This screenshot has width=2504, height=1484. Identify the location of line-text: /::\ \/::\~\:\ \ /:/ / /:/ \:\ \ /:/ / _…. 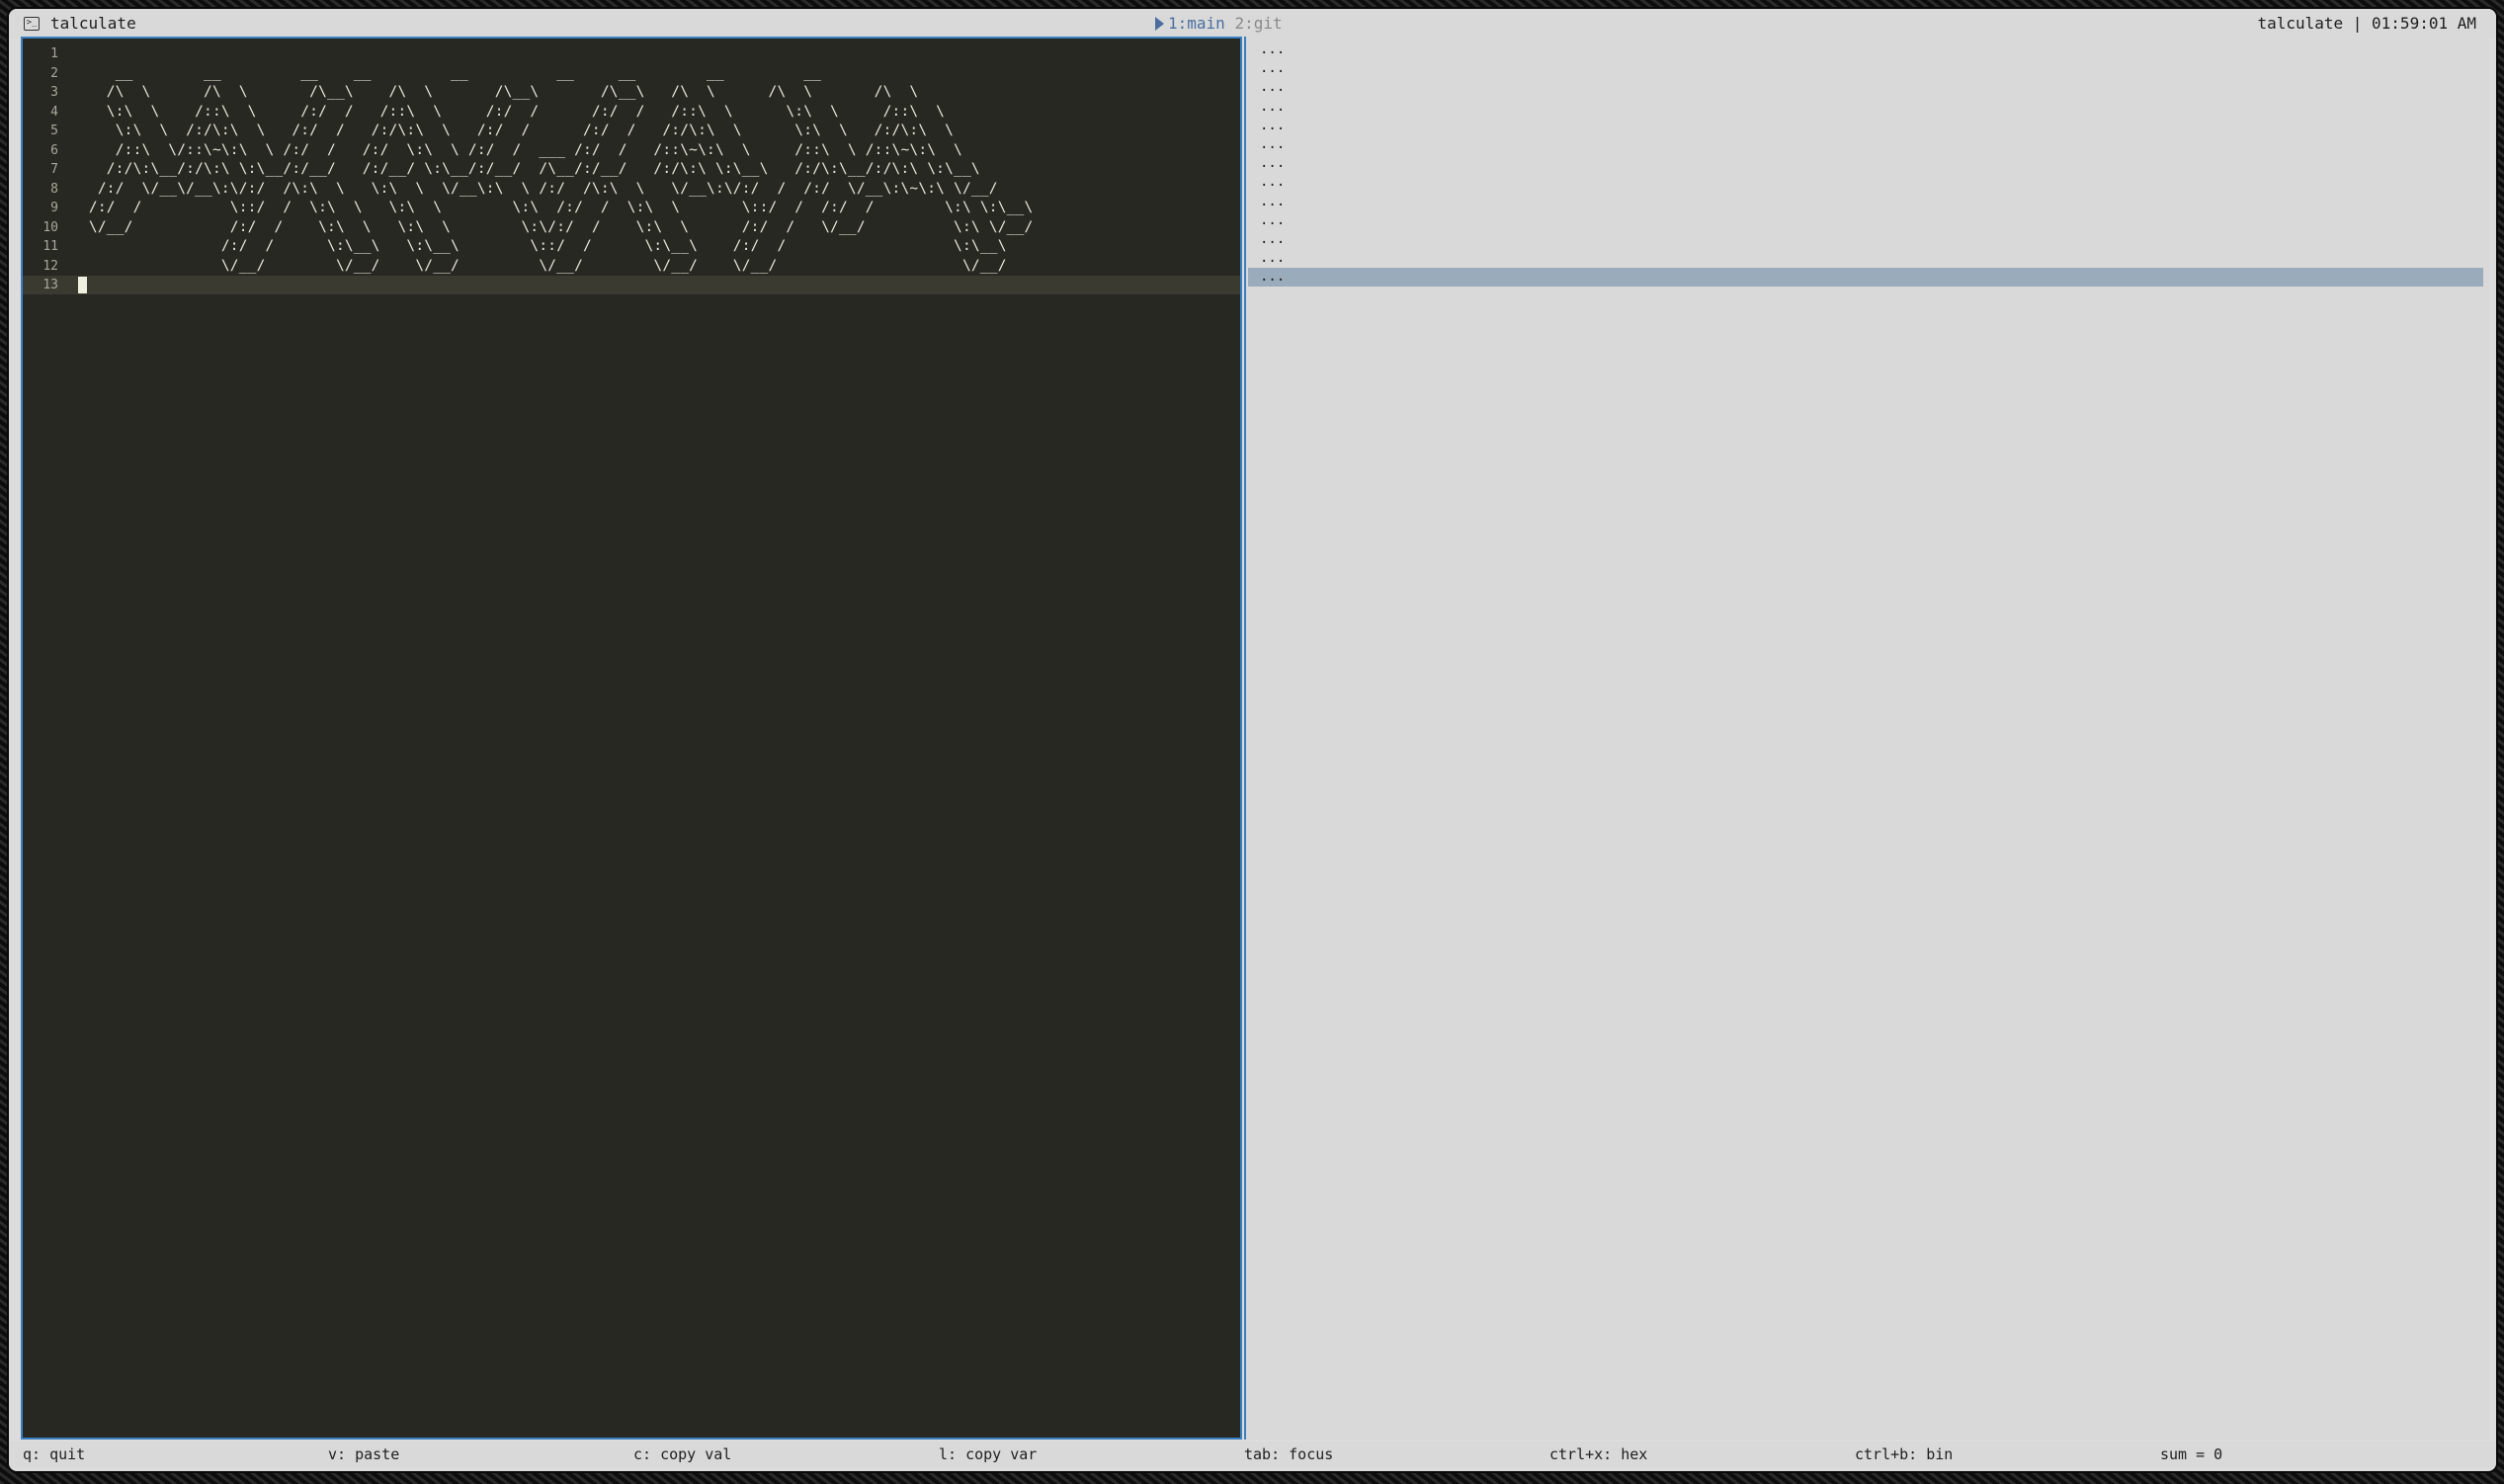
(521, 149).